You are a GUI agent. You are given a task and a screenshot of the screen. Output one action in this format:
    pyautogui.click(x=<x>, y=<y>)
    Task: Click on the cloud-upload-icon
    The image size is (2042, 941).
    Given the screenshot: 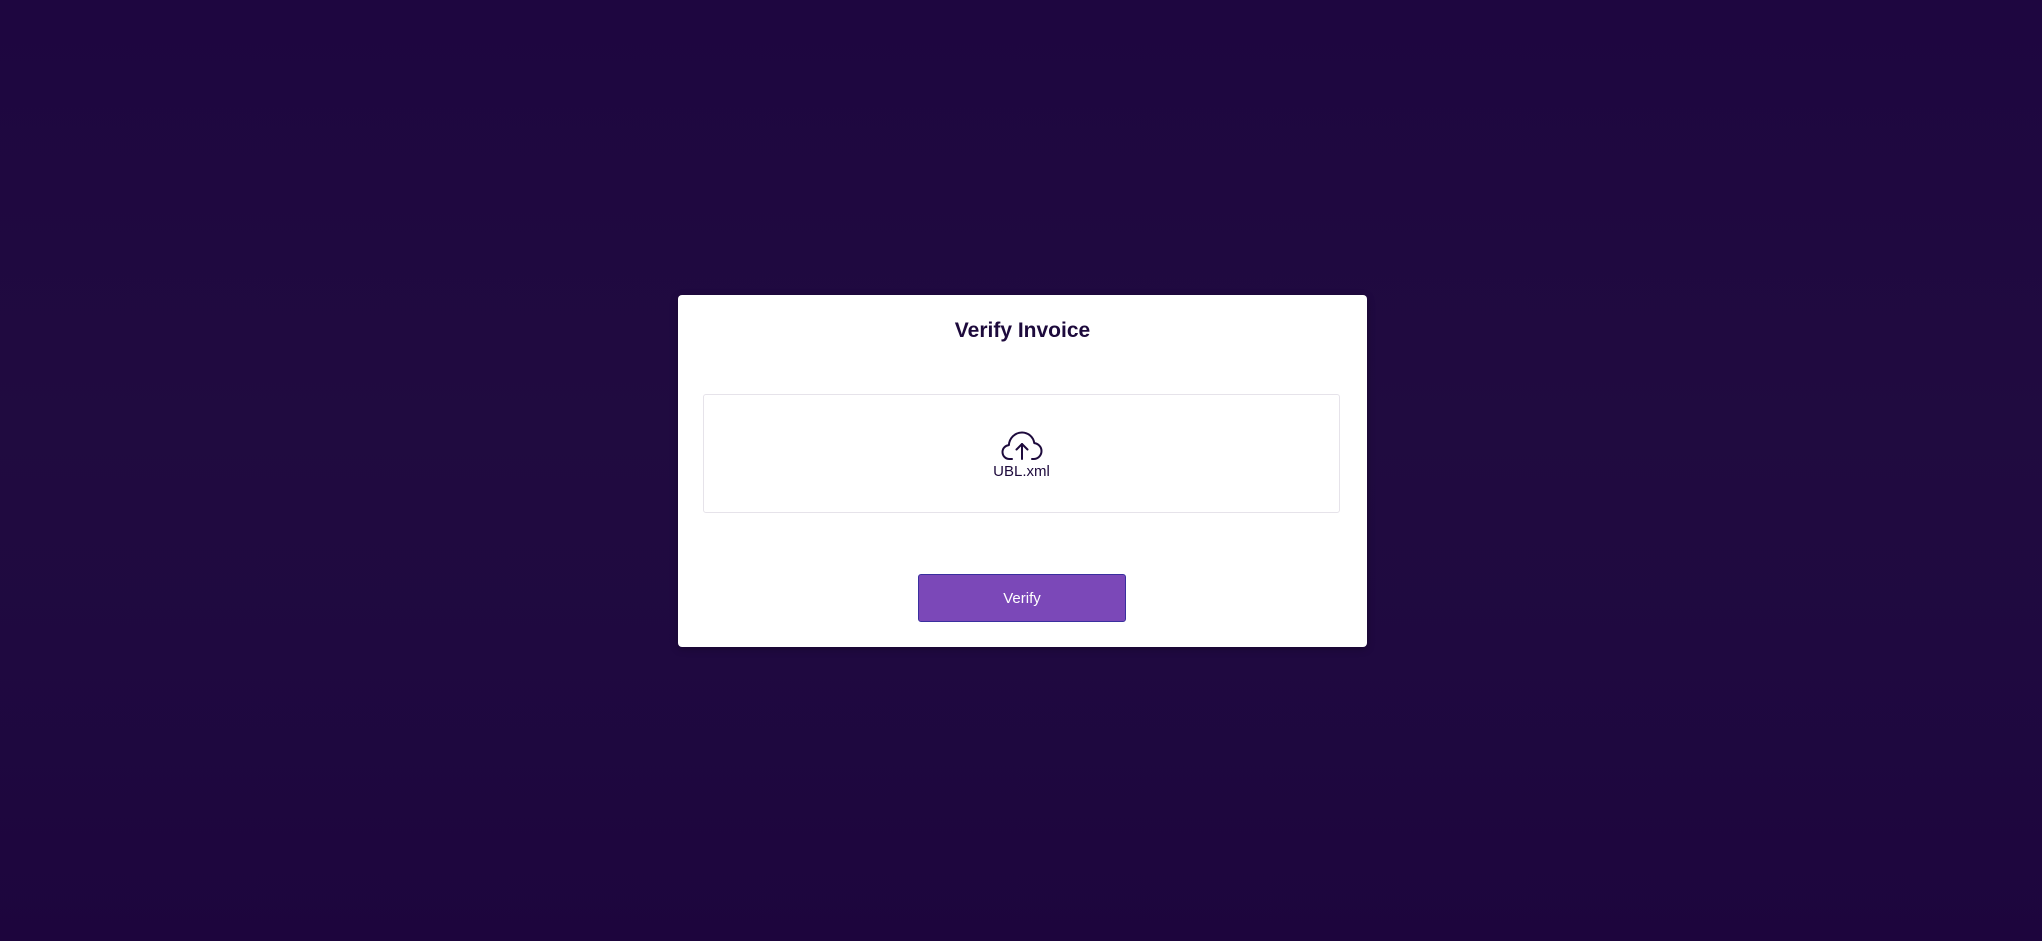 What is the action you would take?
    pyautogui.click(x=1022, y=446)
    